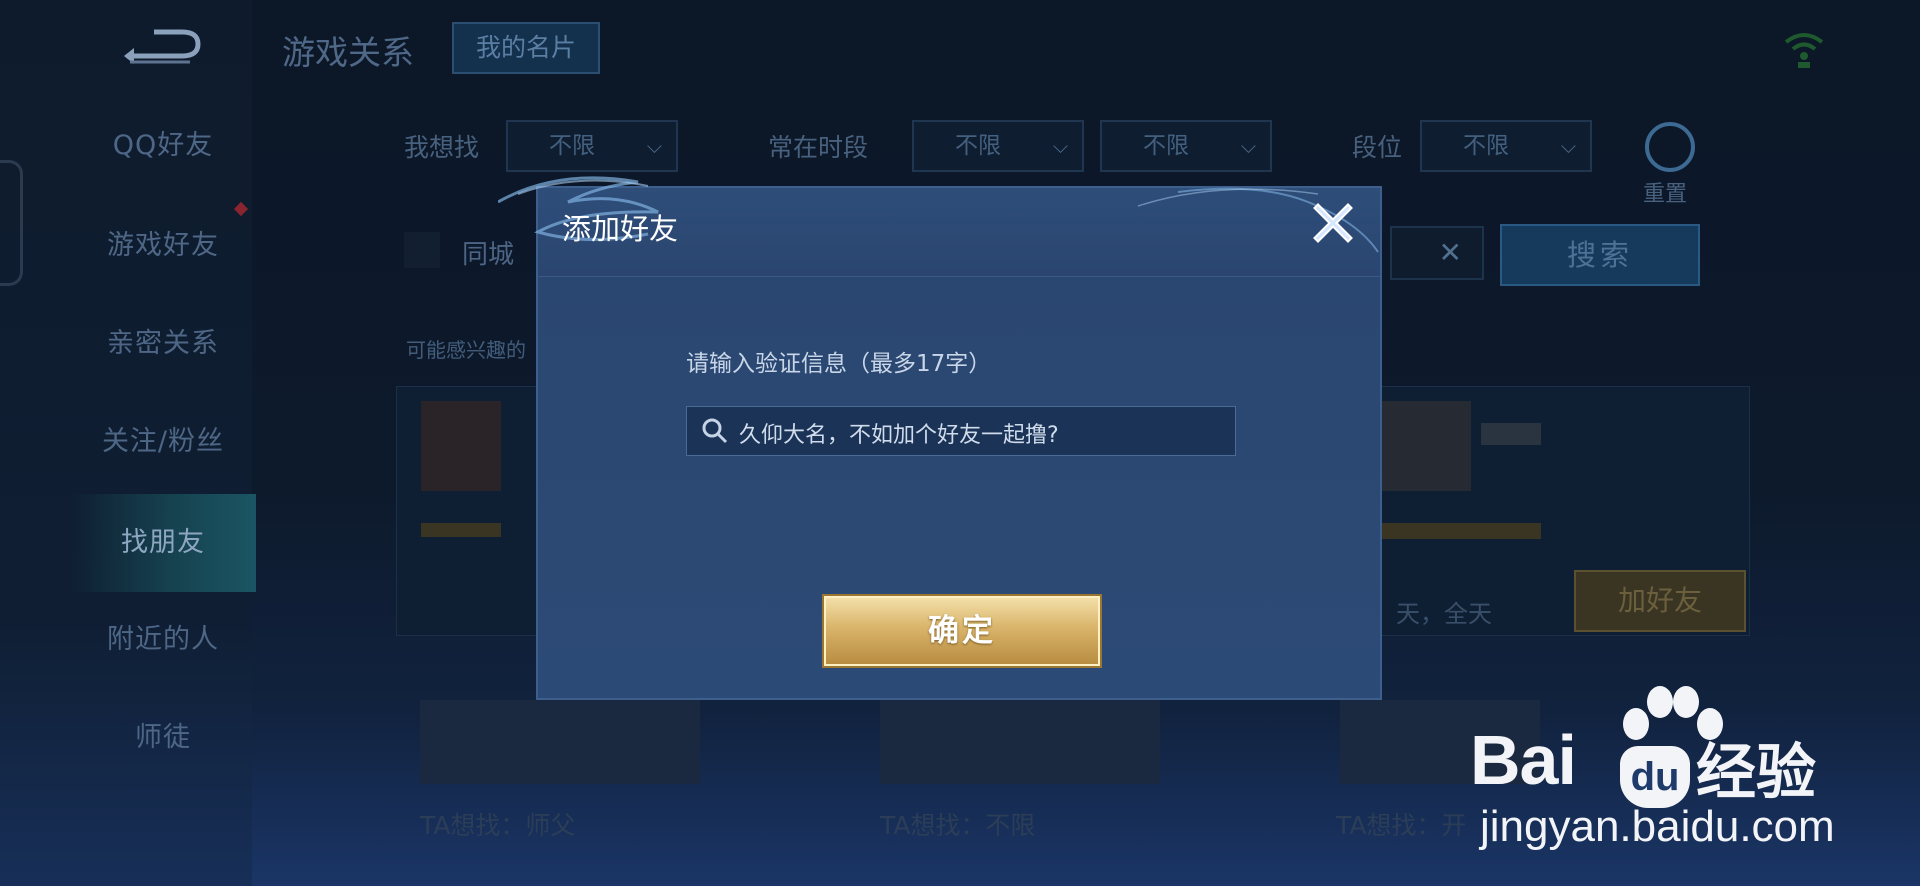 Image resolution: width=1920 pixels, height=886 pixels. I want to click on wifi-icon, so click(1804, 50).